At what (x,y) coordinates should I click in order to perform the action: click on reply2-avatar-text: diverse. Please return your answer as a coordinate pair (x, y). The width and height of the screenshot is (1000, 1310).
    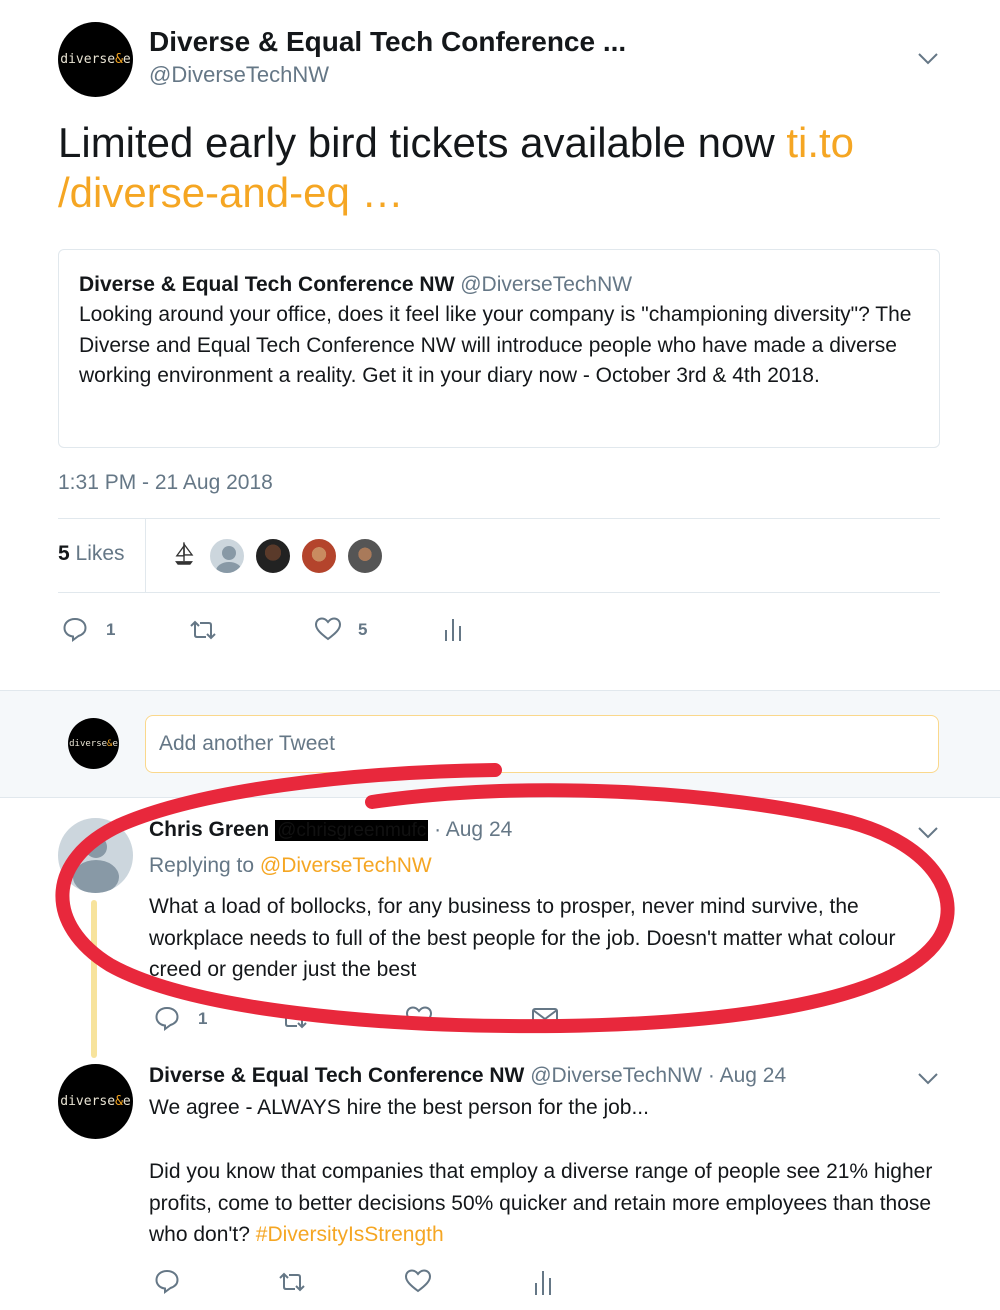
    Looking at the image, I should click on (88, 1101).